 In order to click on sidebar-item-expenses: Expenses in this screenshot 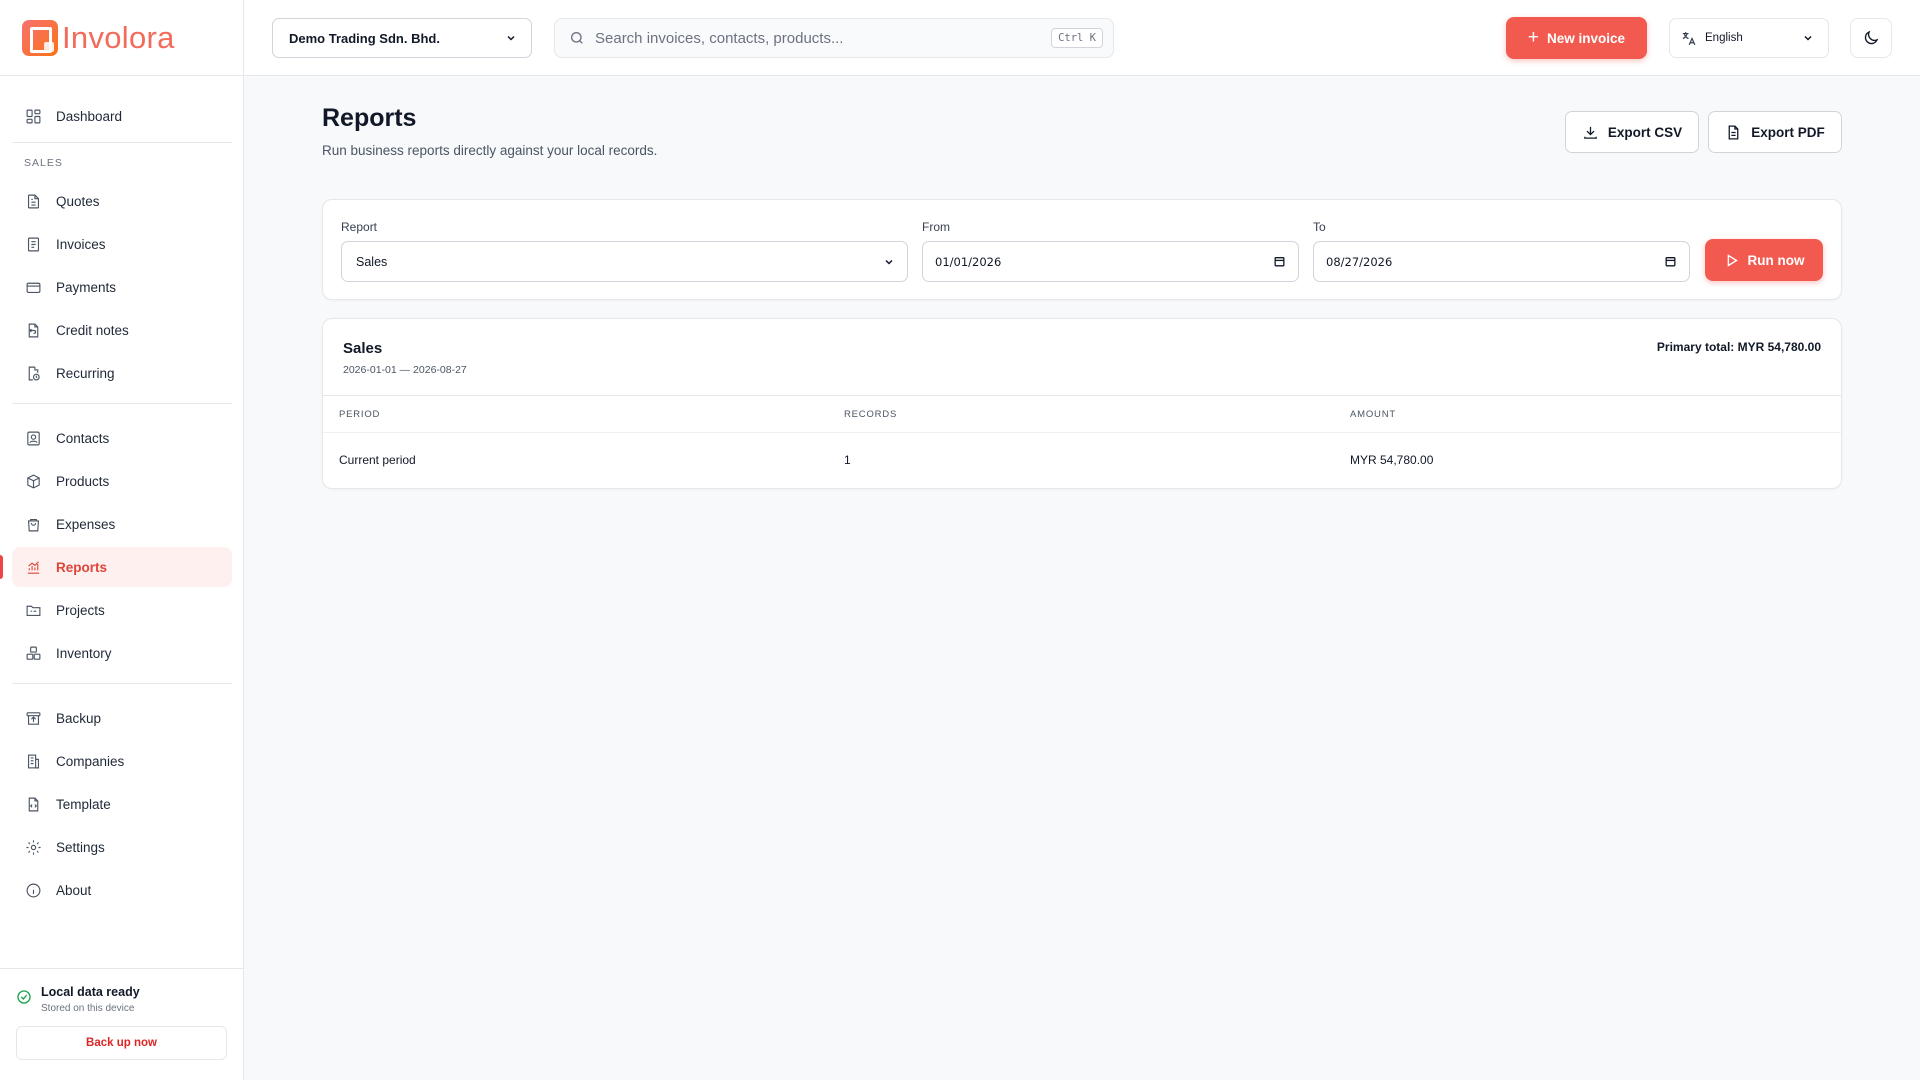, I will do `click(122, 524)`.